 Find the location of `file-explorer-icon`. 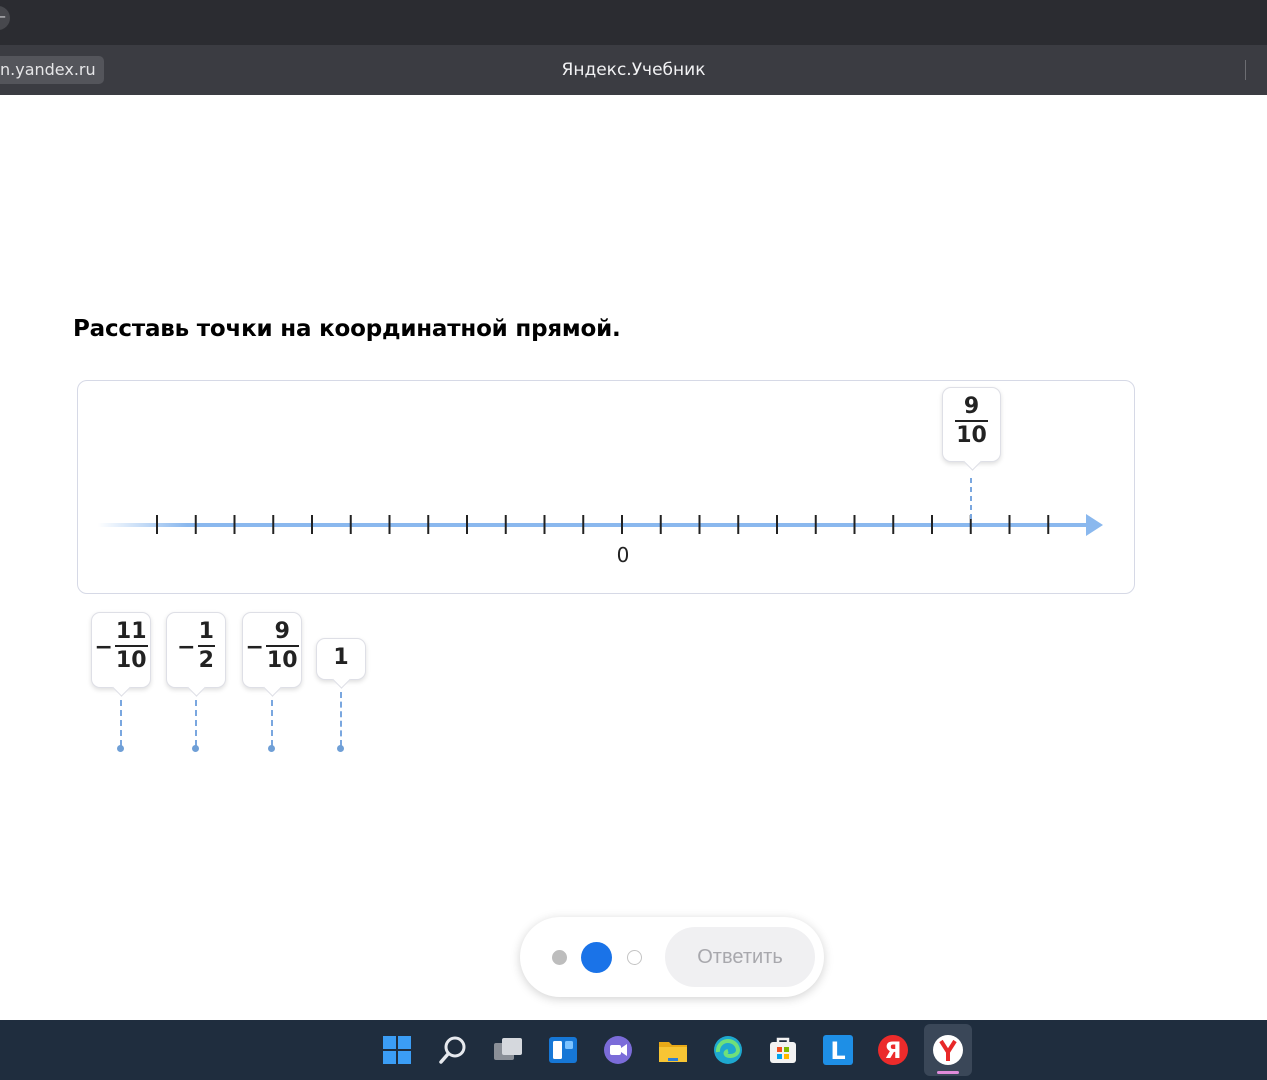

file-explorer-icon is located at coordinates (673, 1050).